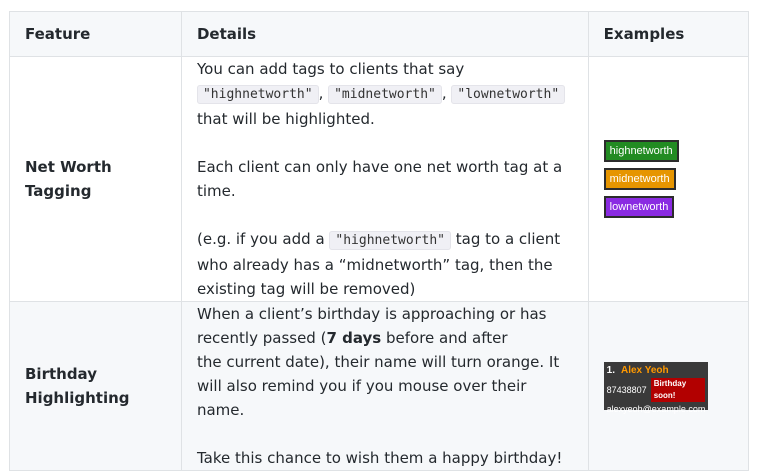 This screenshot has width=765, height=471. What do you see at coordinates (677, 390) in the screenshot?
I see `birthday-badge: Birthday soon!` at bounding box center [677, 390].